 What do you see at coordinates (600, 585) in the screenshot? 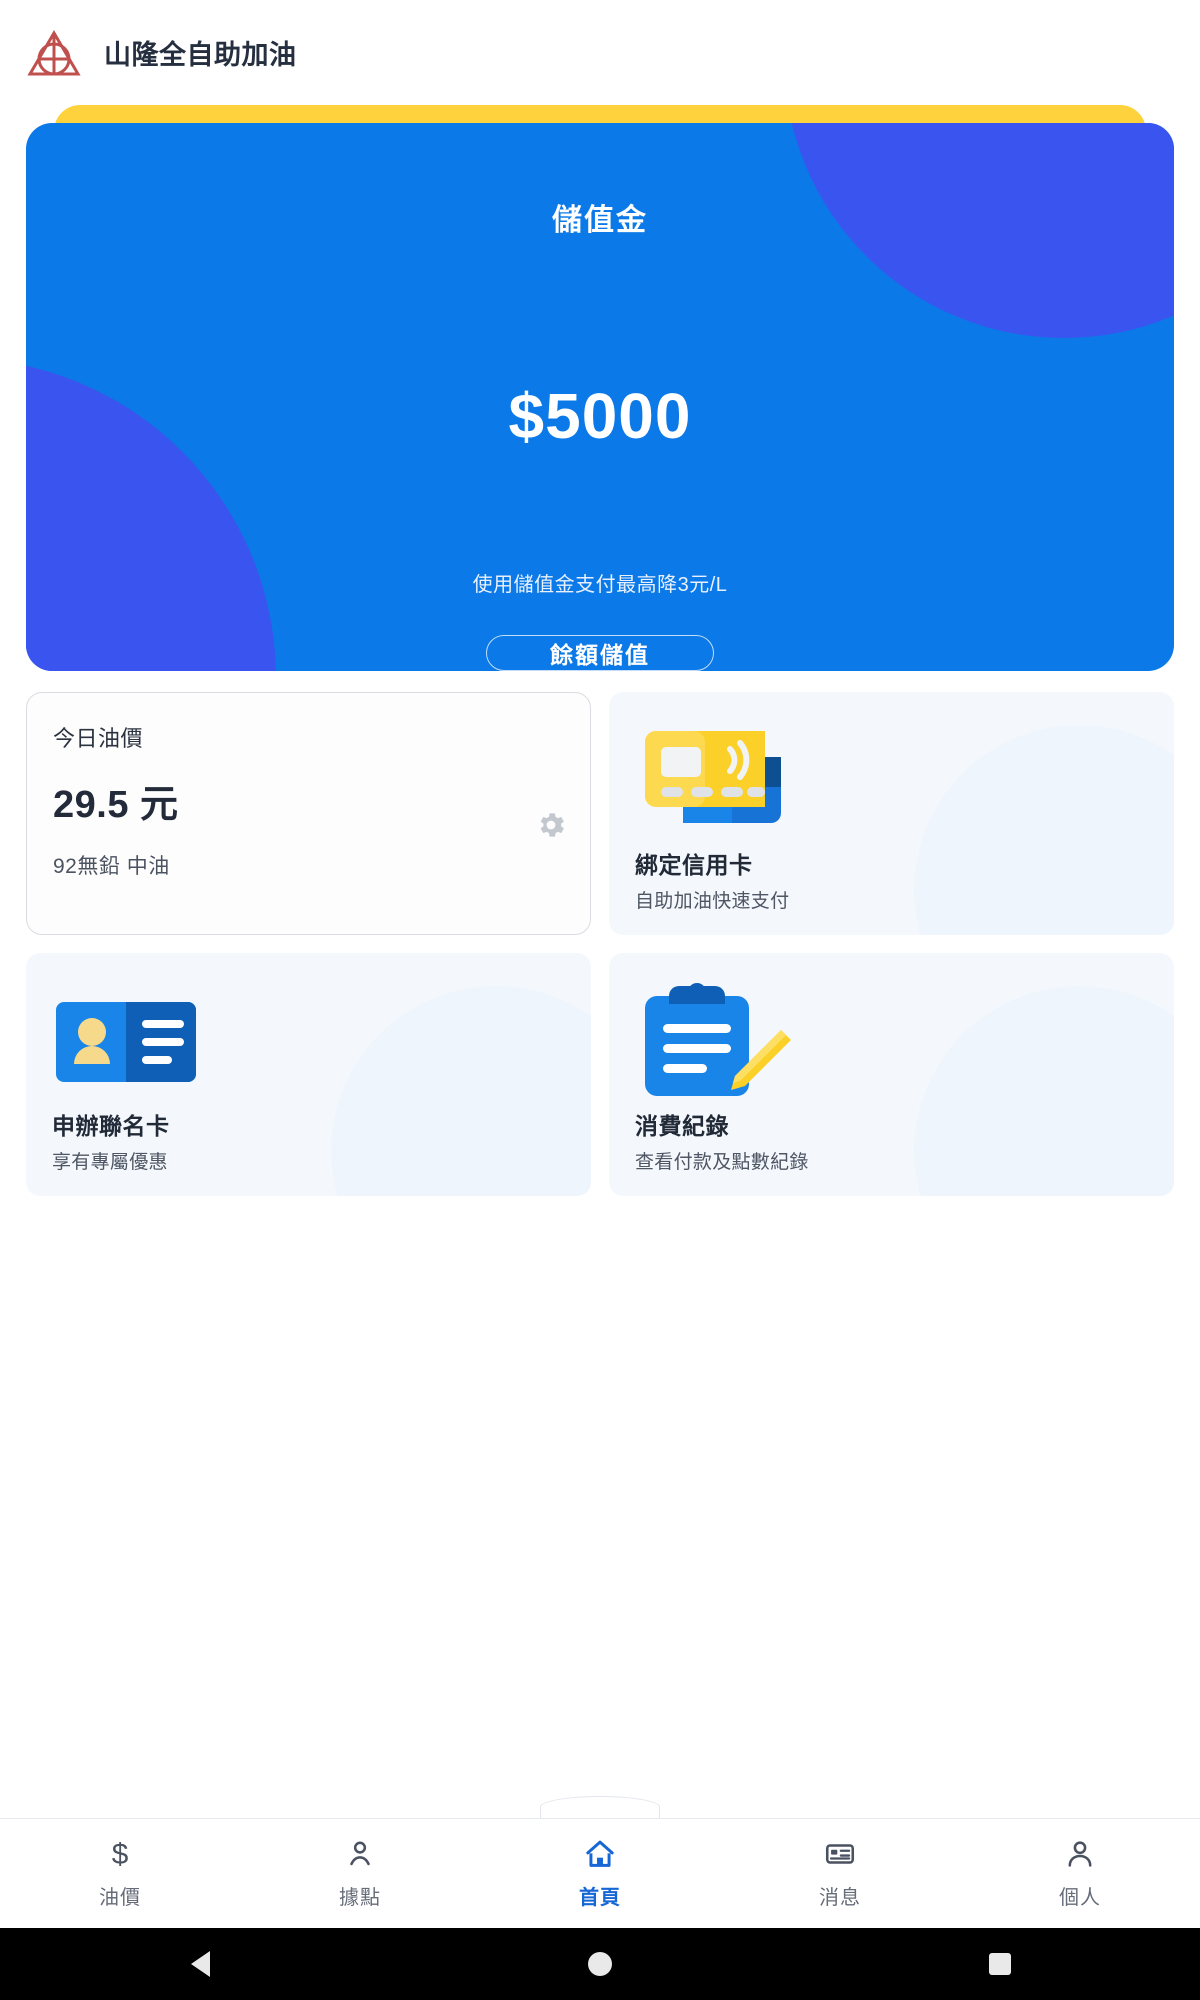
I see `balance-discount-note: 使用儲值金支付最高降3元/L` at bounding box center [600, 585].